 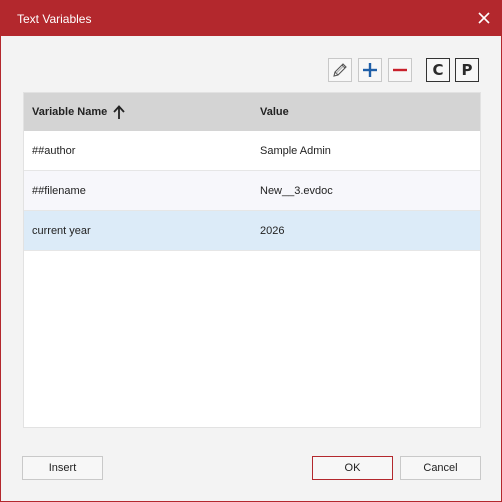 I want to click on dialog-title: Text Variables, so click(x=54, y=19).